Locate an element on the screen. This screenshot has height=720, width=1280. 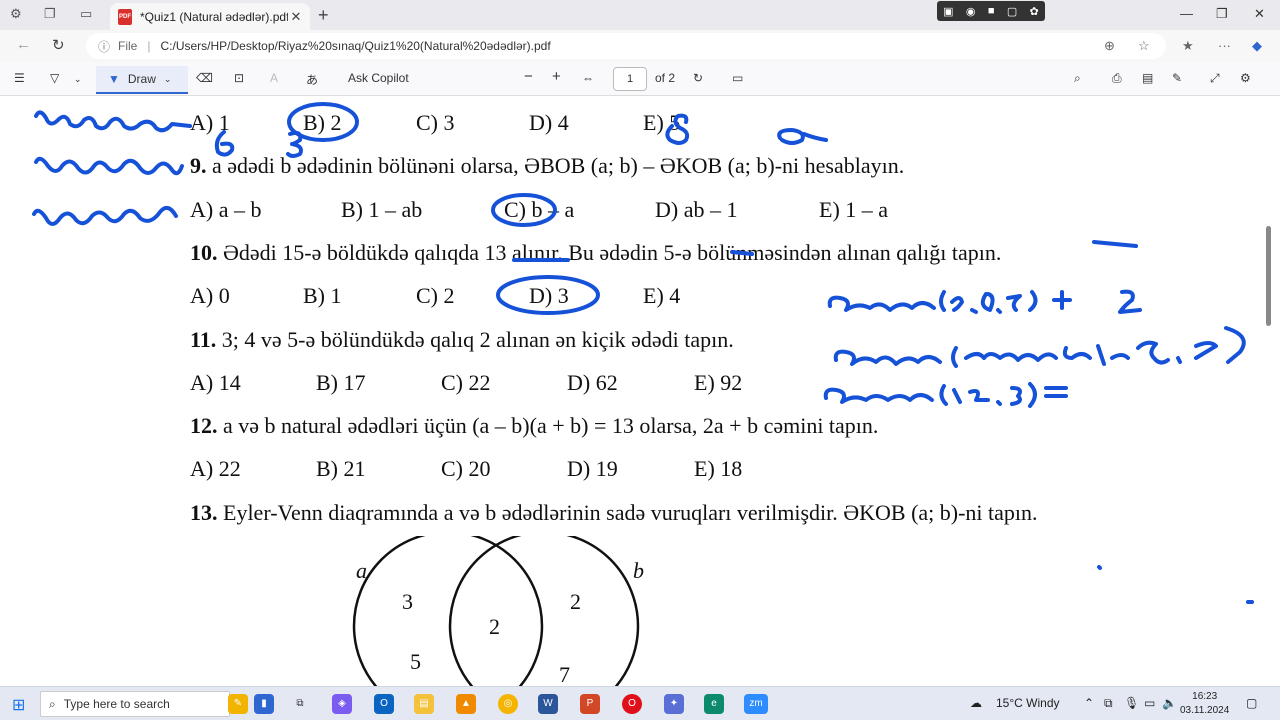
clock: 16:23 03.11.2024 is located at coordinates (1204, 704).